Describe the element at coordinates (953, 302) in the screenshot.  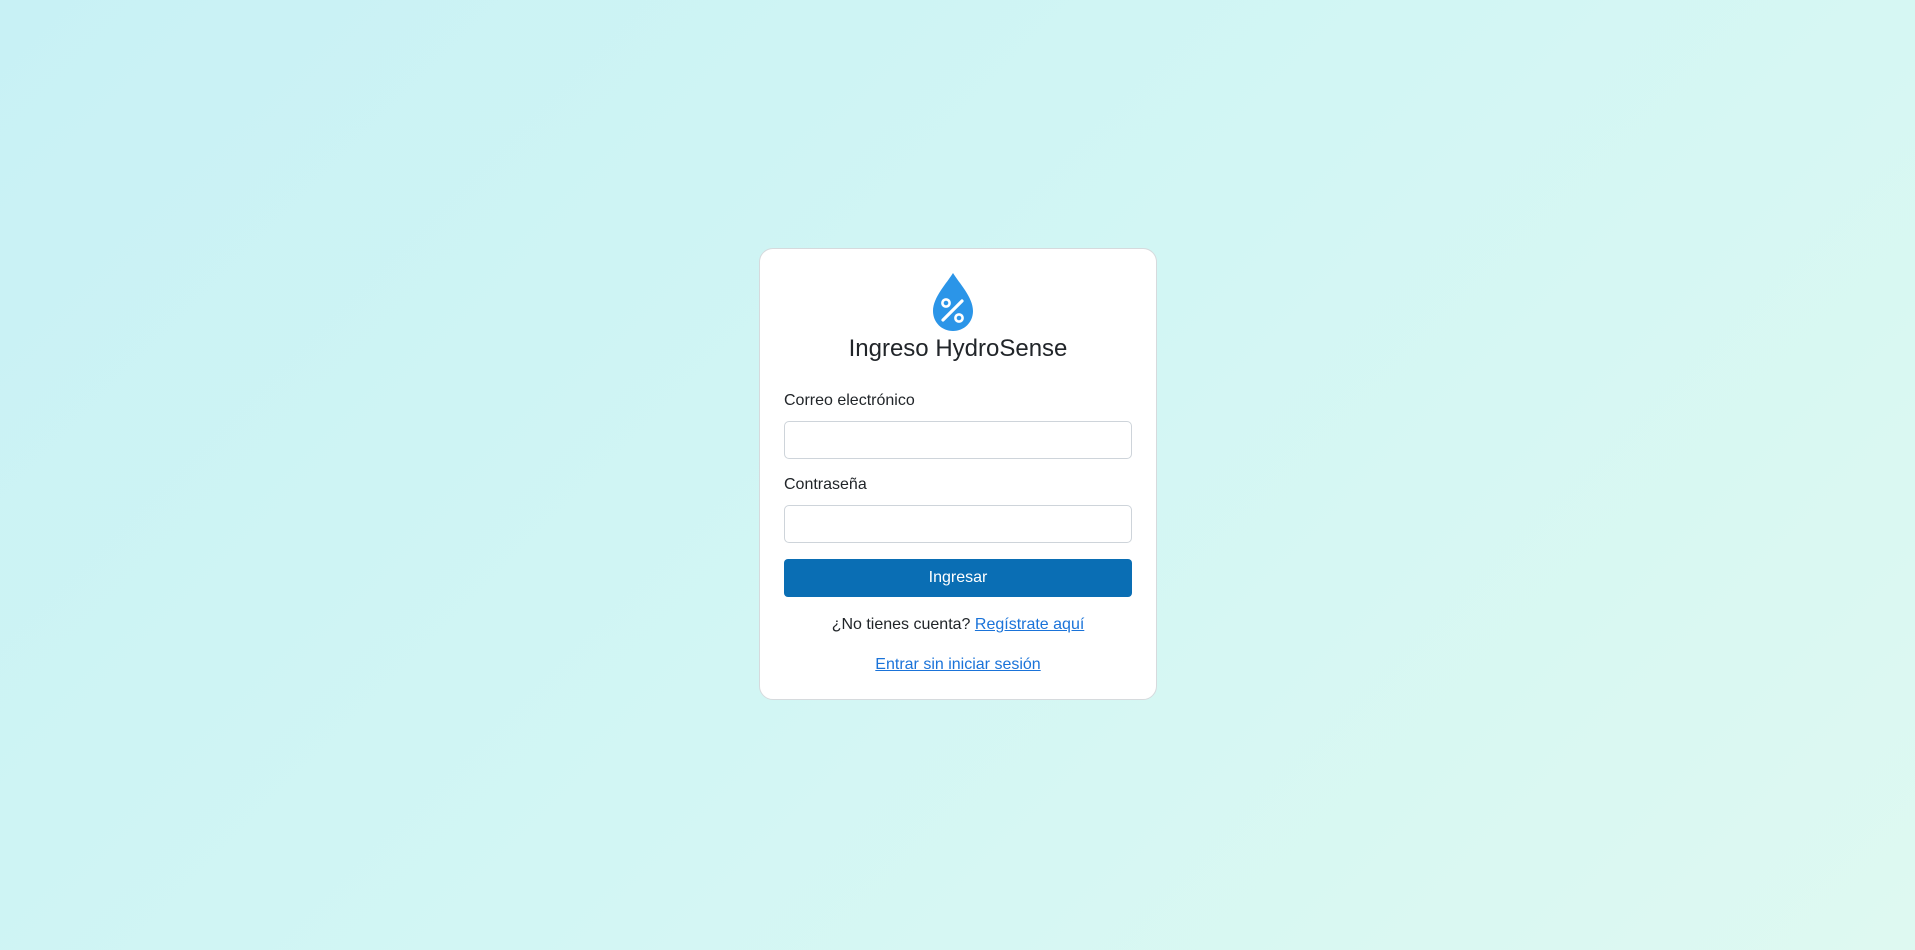
I see `water-percent-icon` at that location.